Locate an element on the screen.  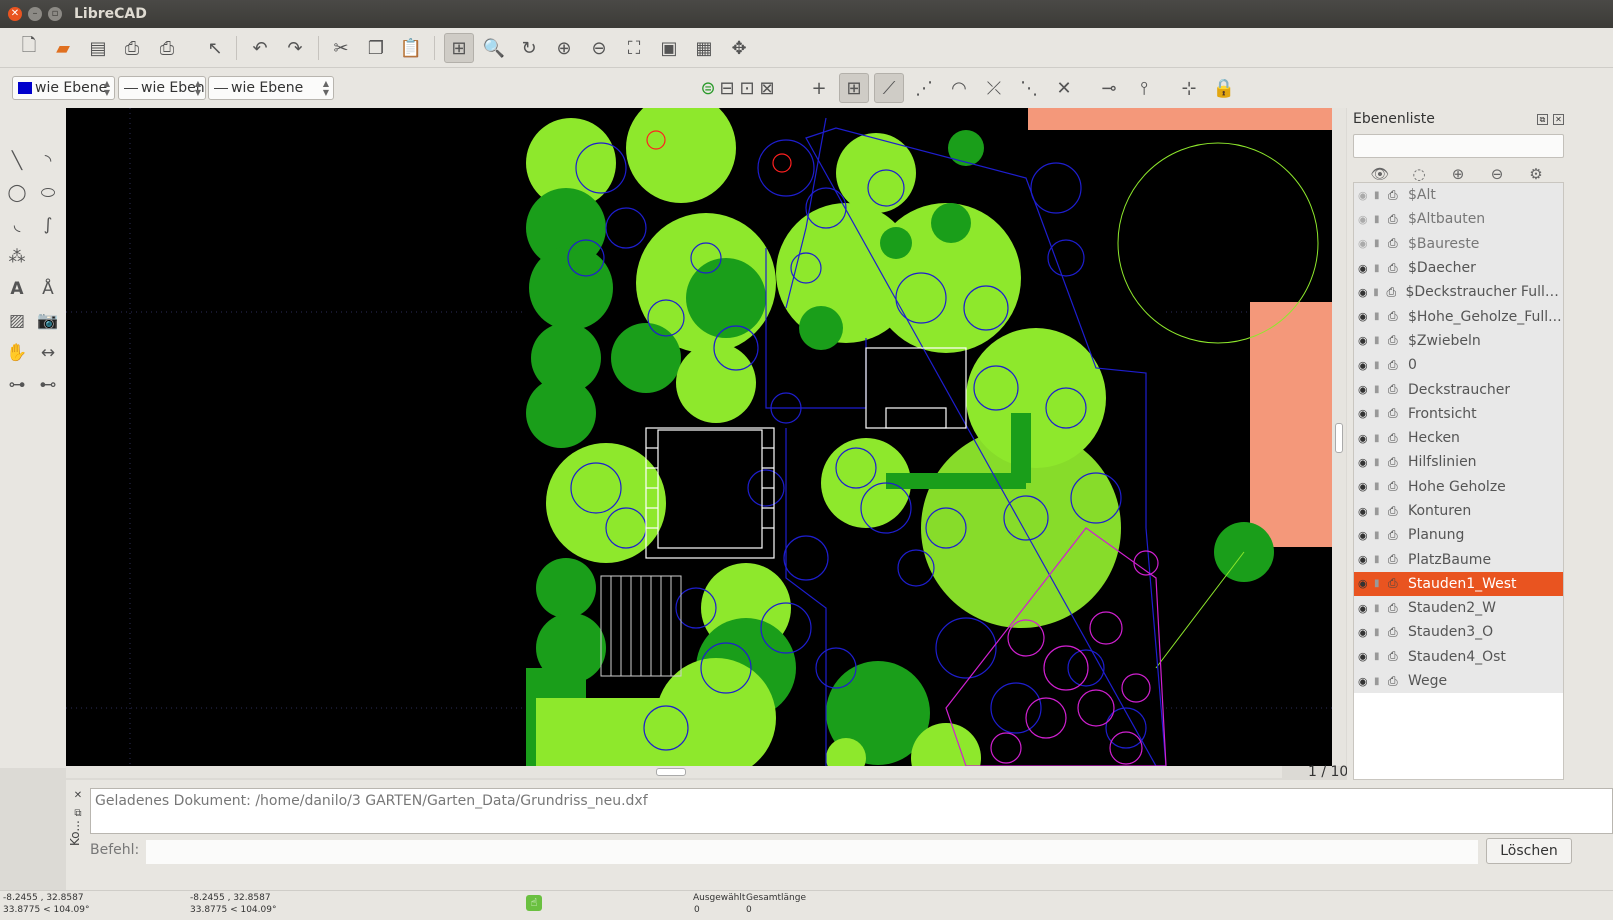
layer-row: ◉ ▮ ⎙ Planung is located at coordinates (1458, 535).